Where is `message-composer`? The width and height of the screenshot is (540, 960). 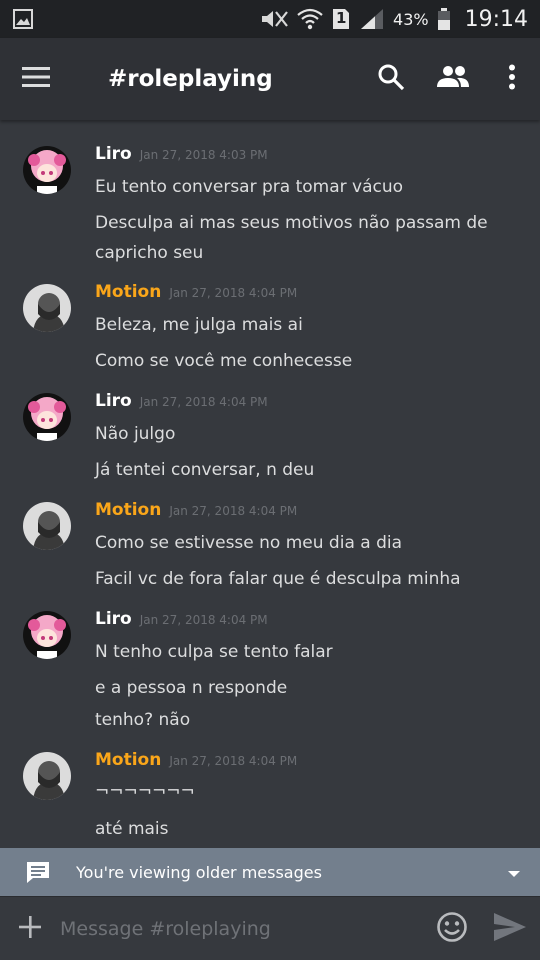
message-composer is located at coordinates (270, 928).